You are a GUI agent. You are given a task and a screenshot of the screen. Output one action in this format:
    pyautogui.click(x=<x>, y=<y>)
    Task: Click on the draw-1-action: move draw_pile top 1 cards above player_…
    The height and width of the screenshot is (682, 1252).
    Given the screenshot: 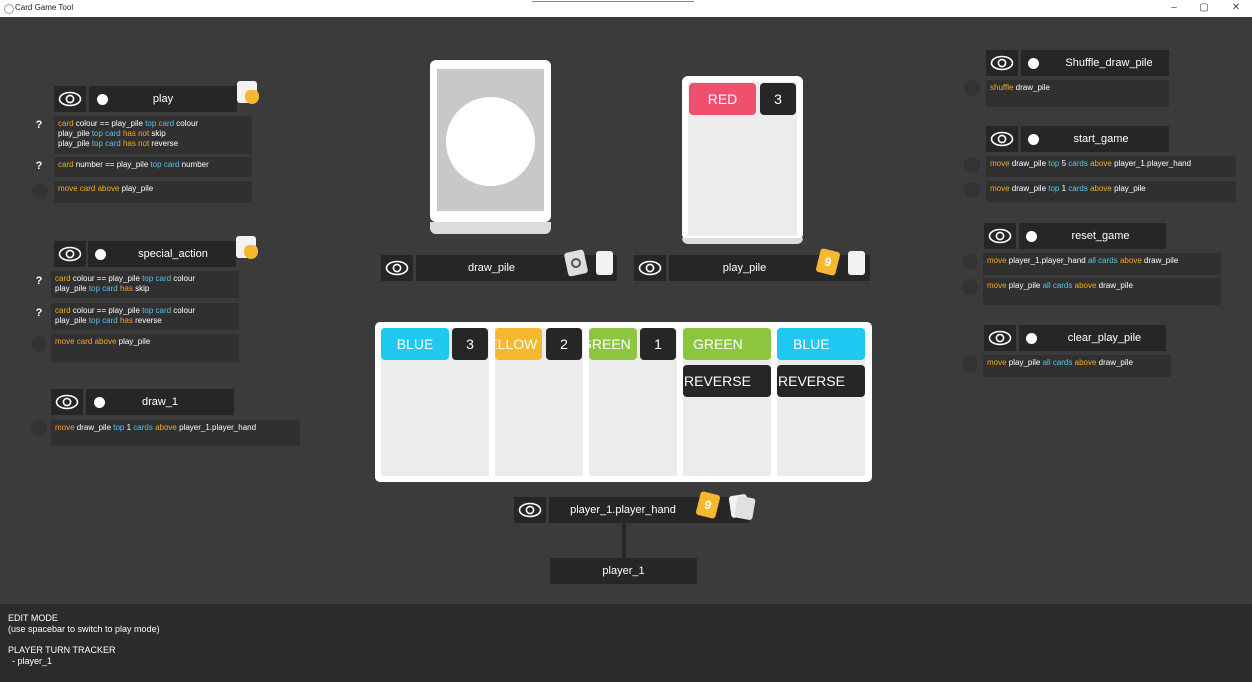 What is the action you would take?
    pyautogui.click(x=175, y=433)
    